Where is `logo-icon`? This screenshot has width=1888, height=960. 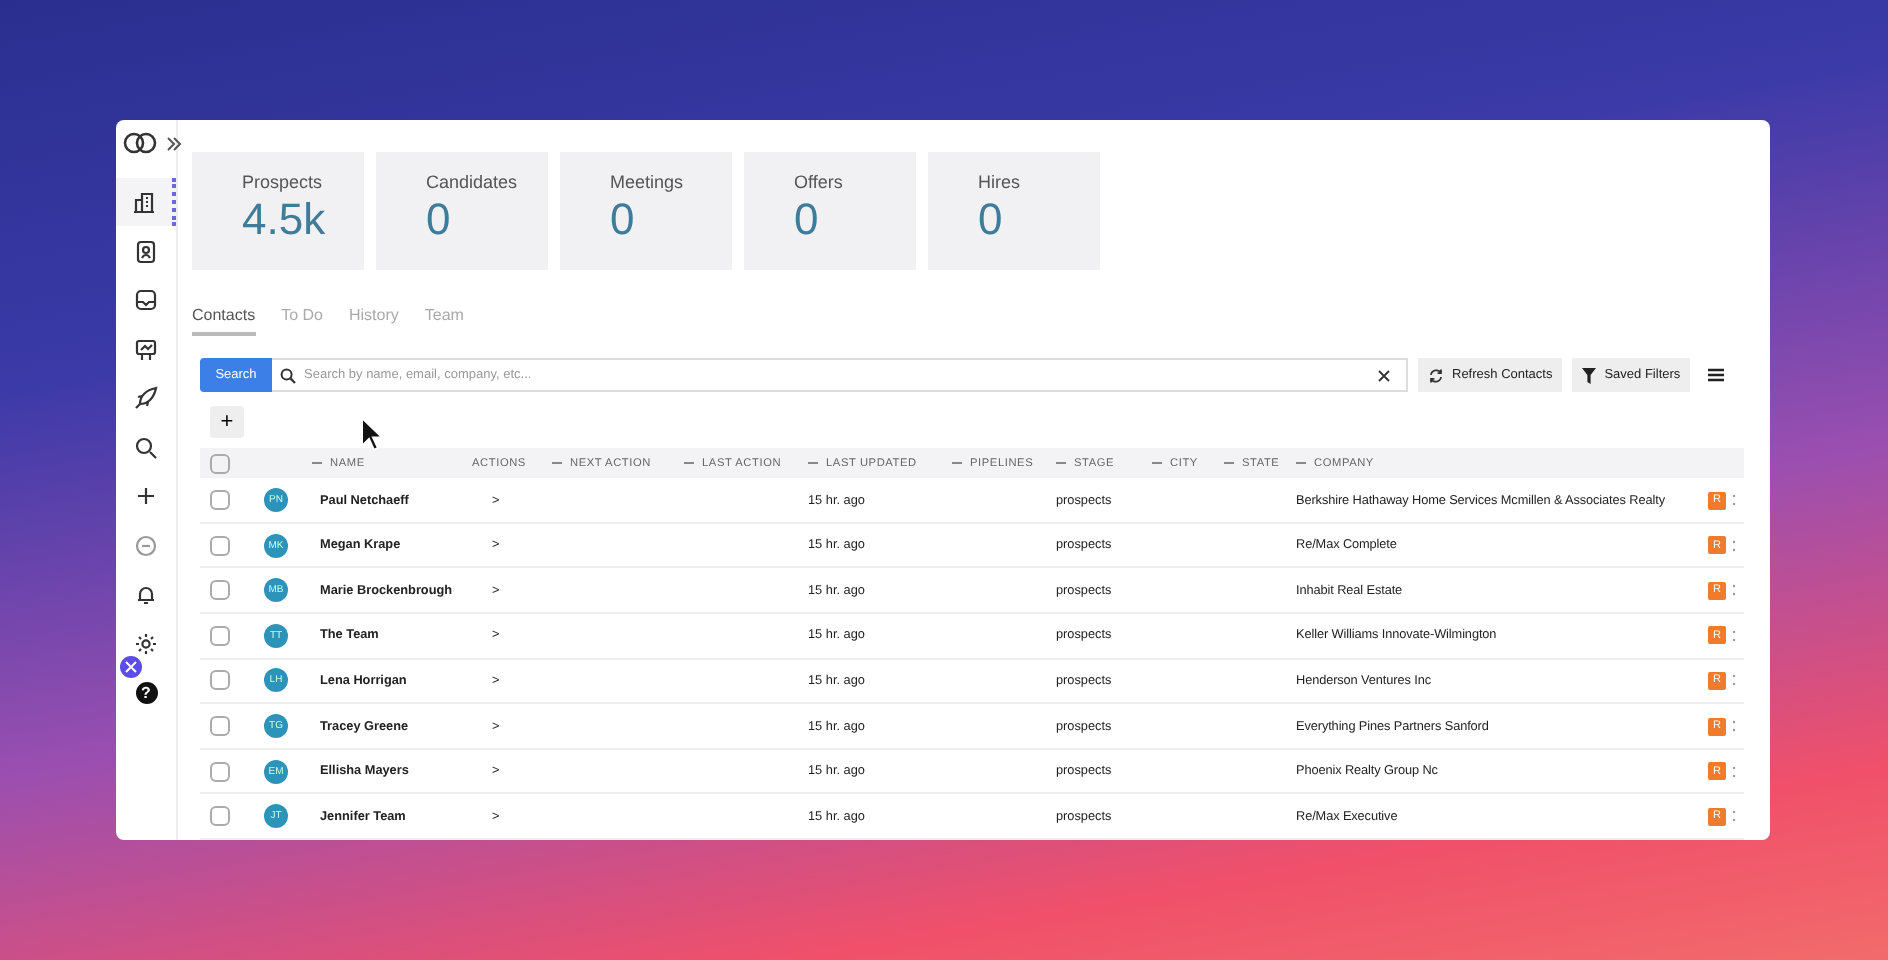
logo-icon is located at coordinates (140, 143).